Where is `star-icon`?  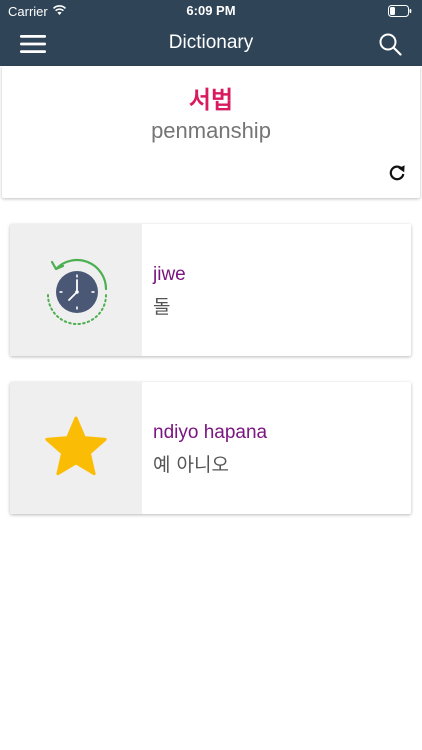 star-icon is located at coordinates (76, 446).